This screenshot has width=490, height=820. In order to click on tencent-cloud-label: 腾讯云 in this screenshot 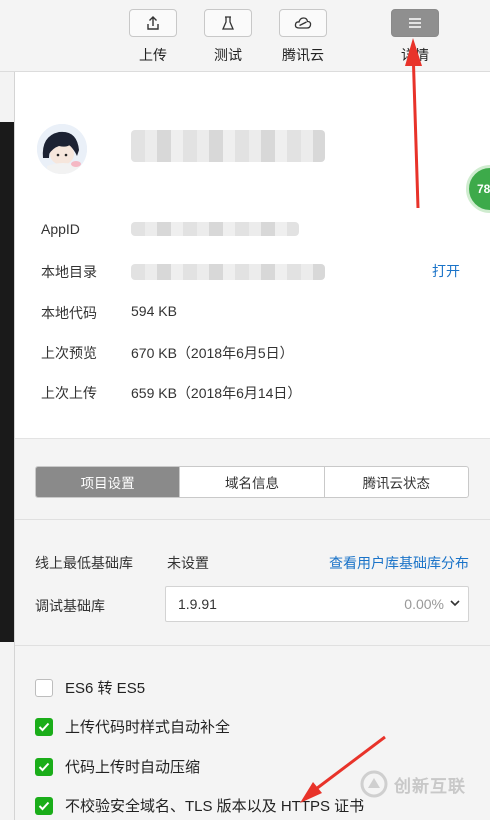, I will do `click(303, 55)`.